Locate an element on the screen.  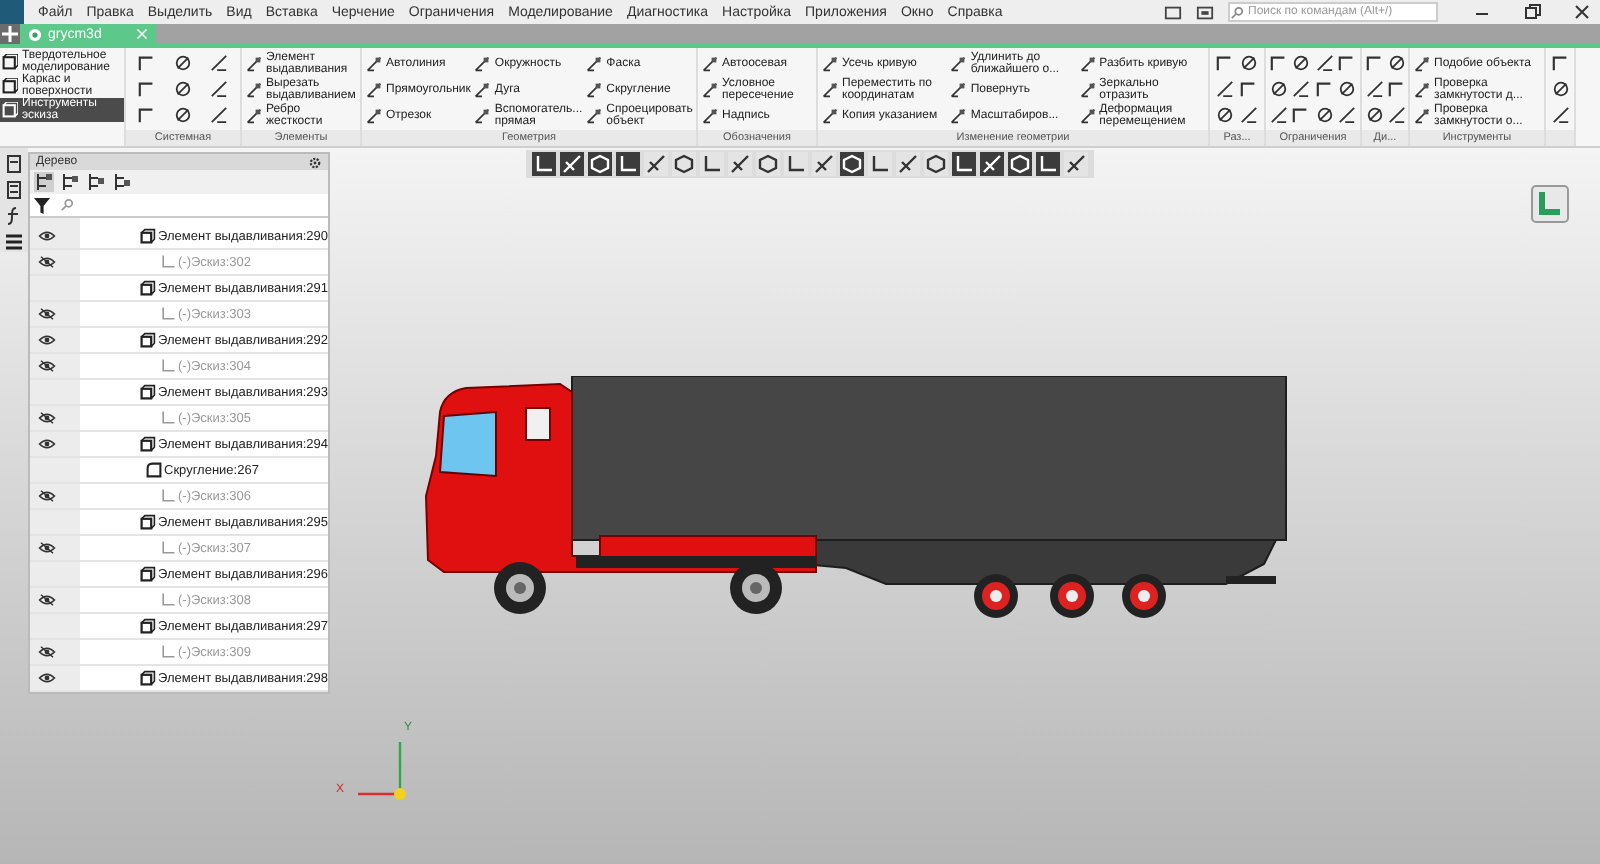
sketch-mode-icon is located at coordinates (1550, 204).